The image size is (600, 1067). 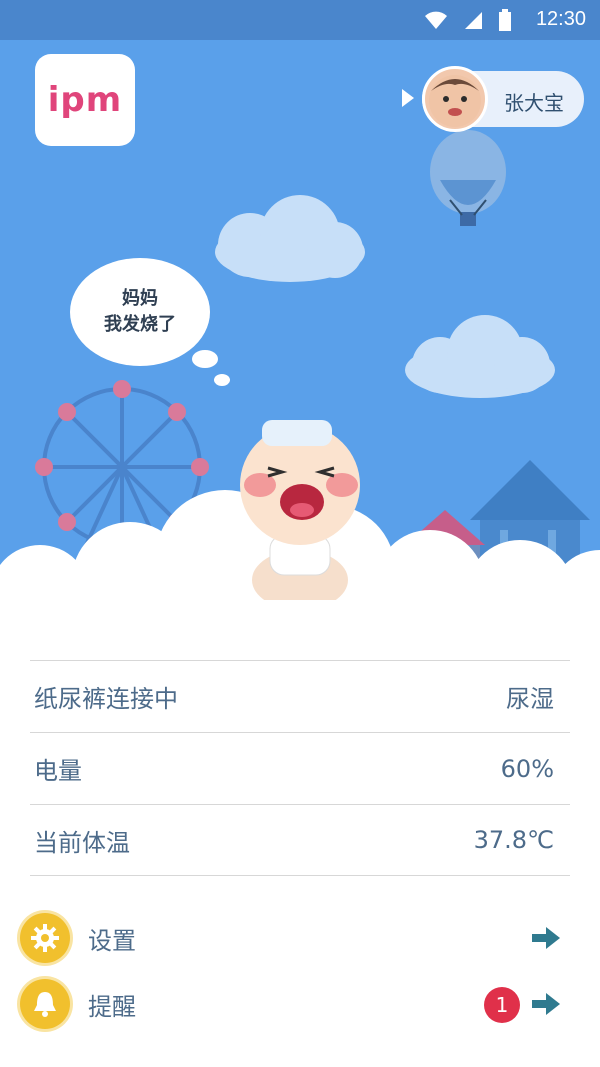 I want to click on menu-list: 设置 提醒 1, so click(x=300, y=971).